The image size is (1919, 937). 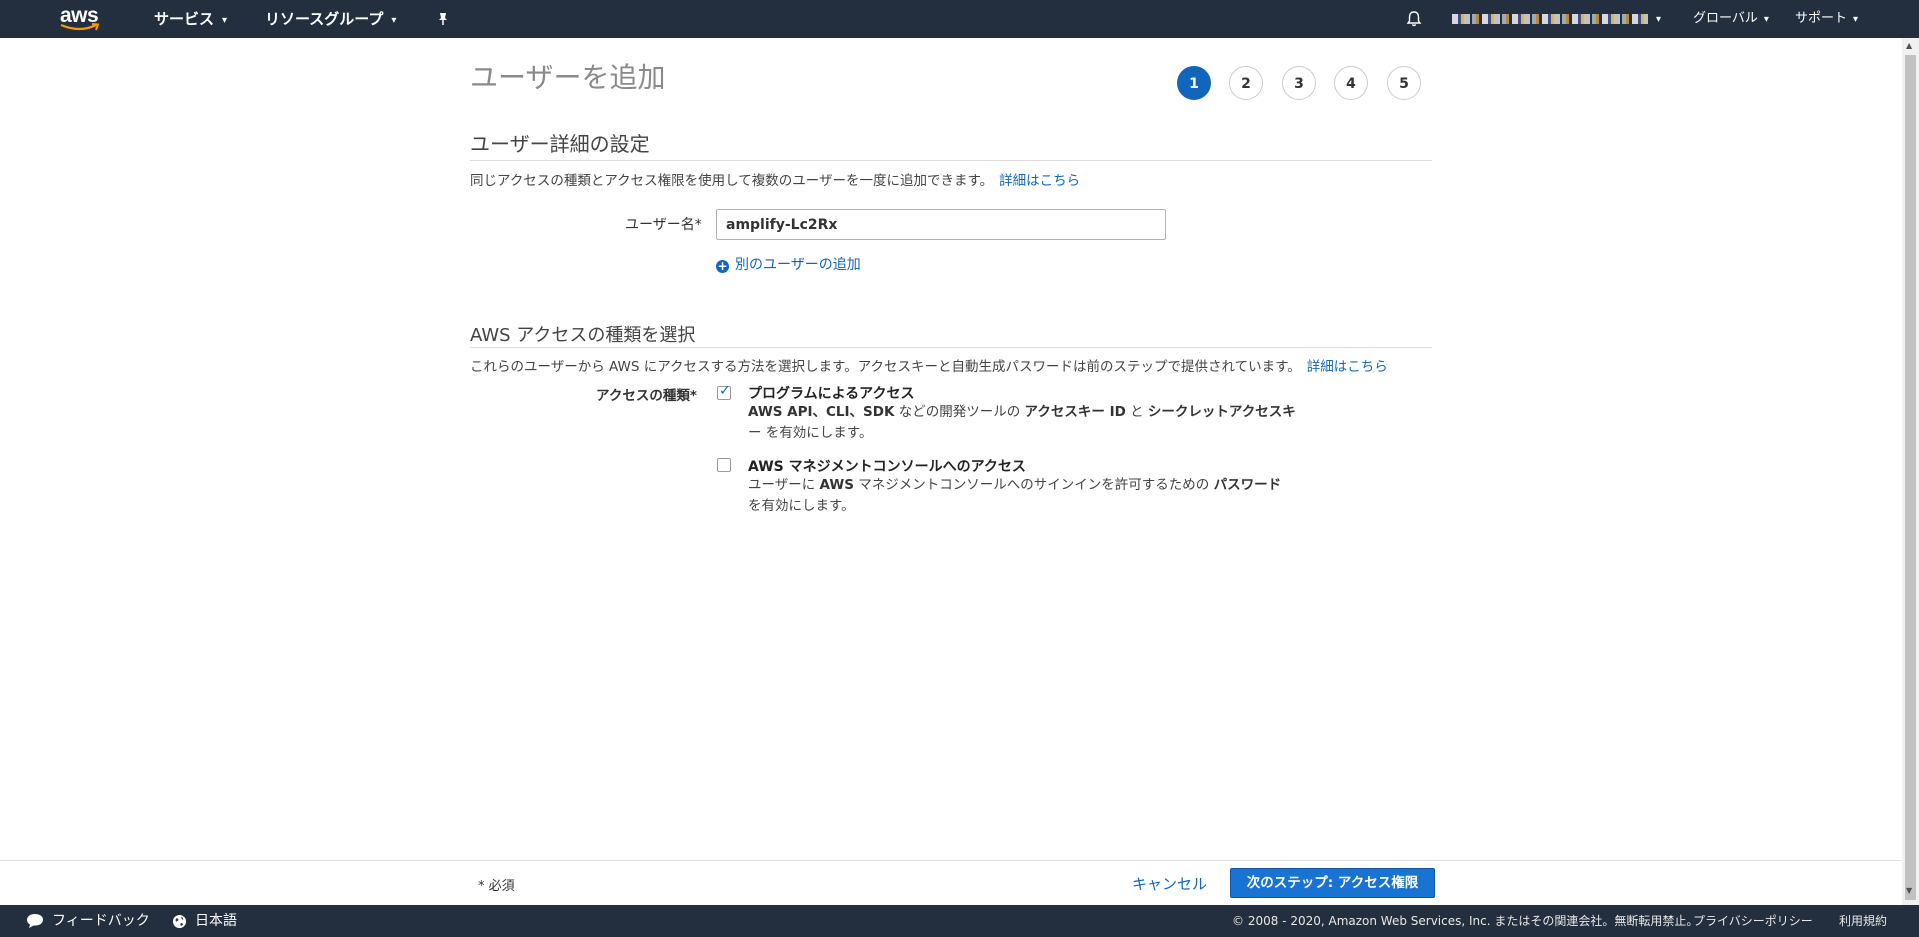 I want to click on feedback-button: フィードバック, so click(x=88, y=921).